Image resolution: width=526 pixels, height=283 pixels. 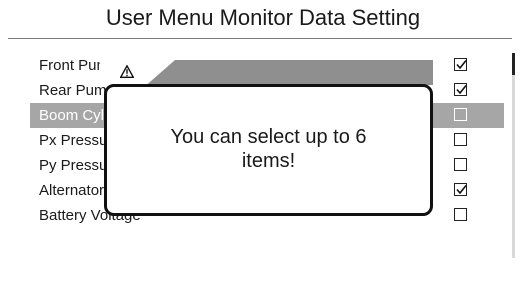 I want to click on dialog-message: You can select up to 6 items!, so click(x=268, y=149).